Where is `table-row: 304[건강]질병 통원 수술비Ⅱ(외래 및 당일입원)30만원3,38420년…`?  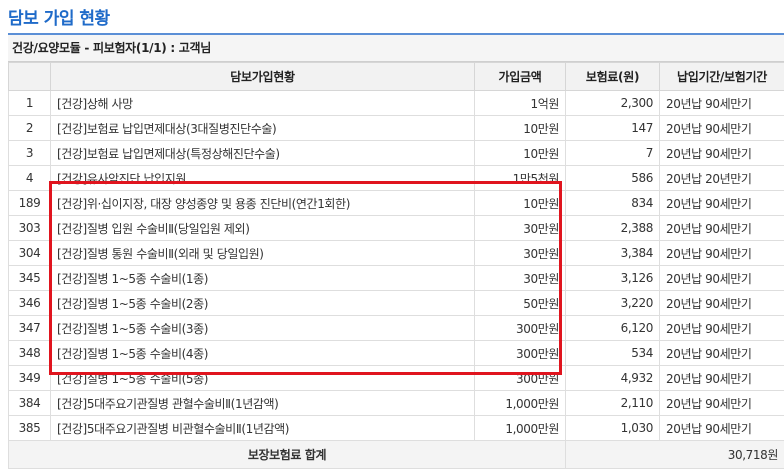
table-row: 304[건강]질병 통원 수술비Ⅱ(외래 및 당일입원)30만원3,38420년… is located at coordinates (396, 253).